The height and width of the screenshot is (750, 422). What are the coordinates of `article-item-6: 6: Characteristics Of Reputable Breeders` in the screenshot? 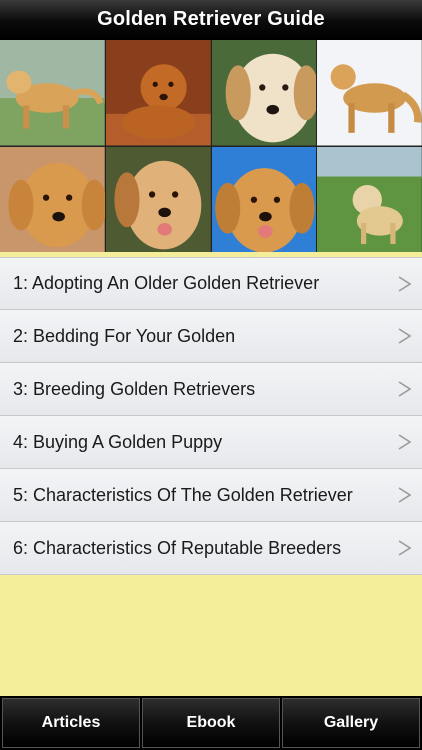 It's located at (211, 548).